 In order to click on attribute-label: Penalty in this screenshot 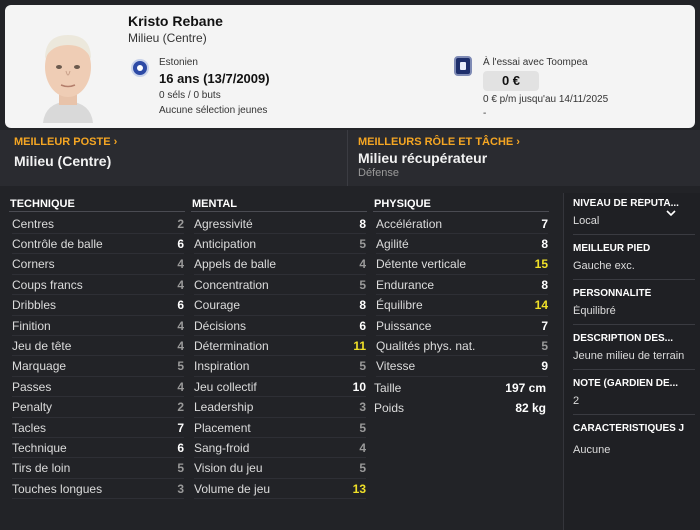, I will do `click(32, 407)`.